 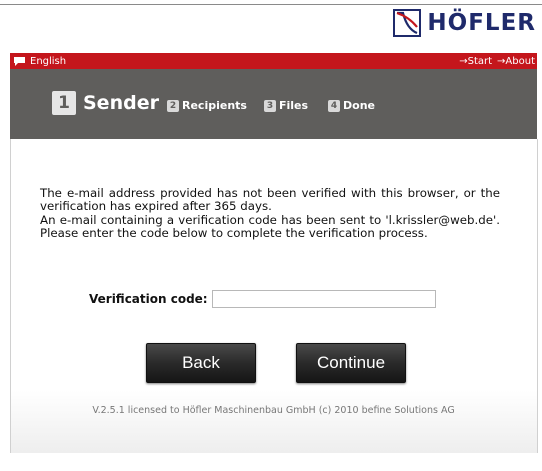 I want to click on step-number: 3, so click(x=270, y=105).